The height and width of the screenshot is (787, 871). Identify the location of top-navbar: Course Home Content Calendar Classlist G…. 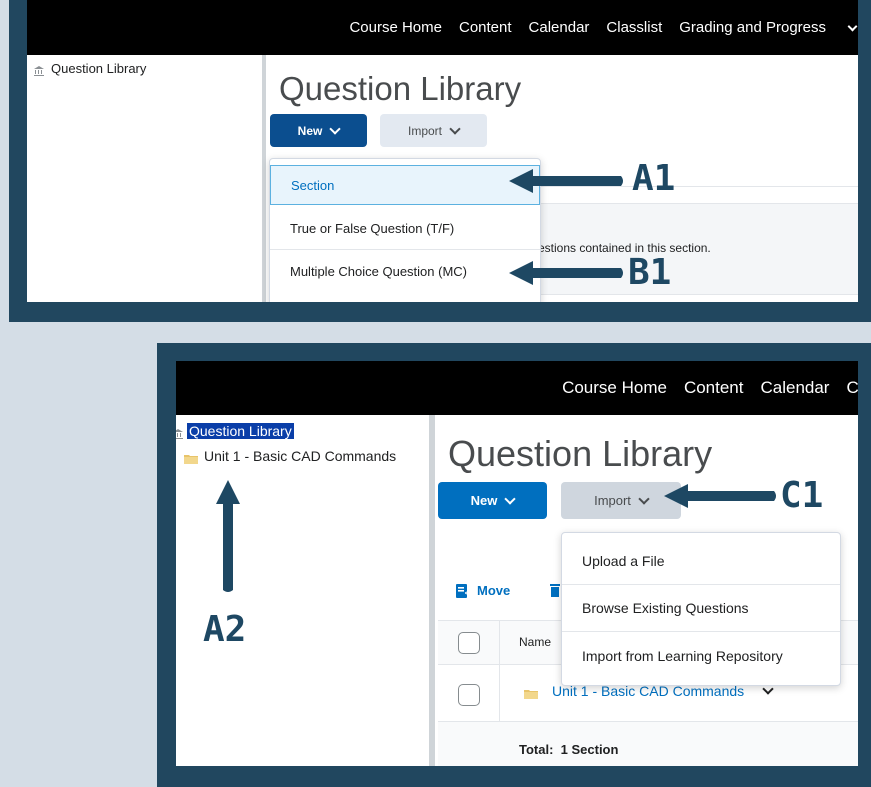
(442, 27).